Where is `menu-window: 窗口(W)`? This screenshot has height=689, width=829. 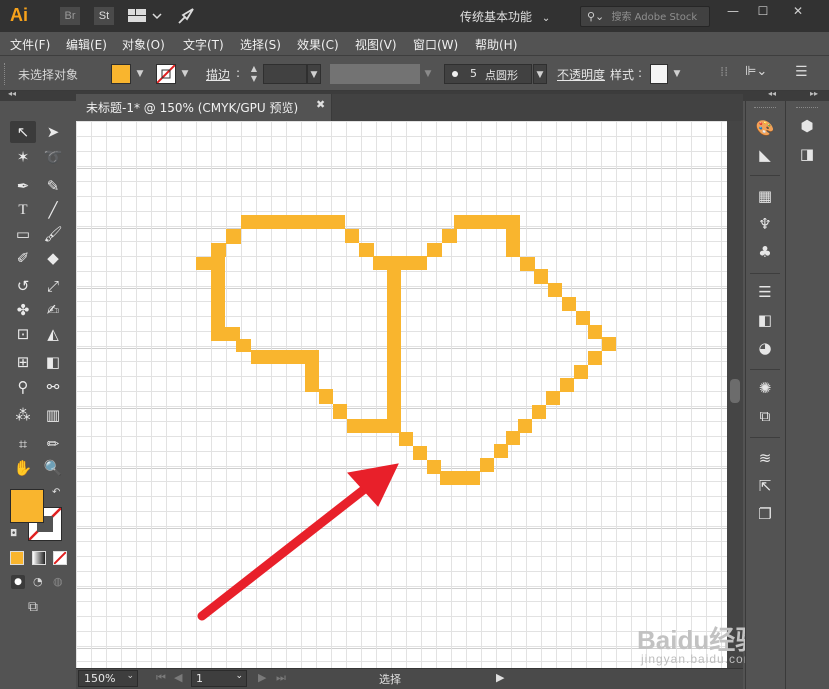 menu-window: 窗口(W) is located at coordinates (435, 44).